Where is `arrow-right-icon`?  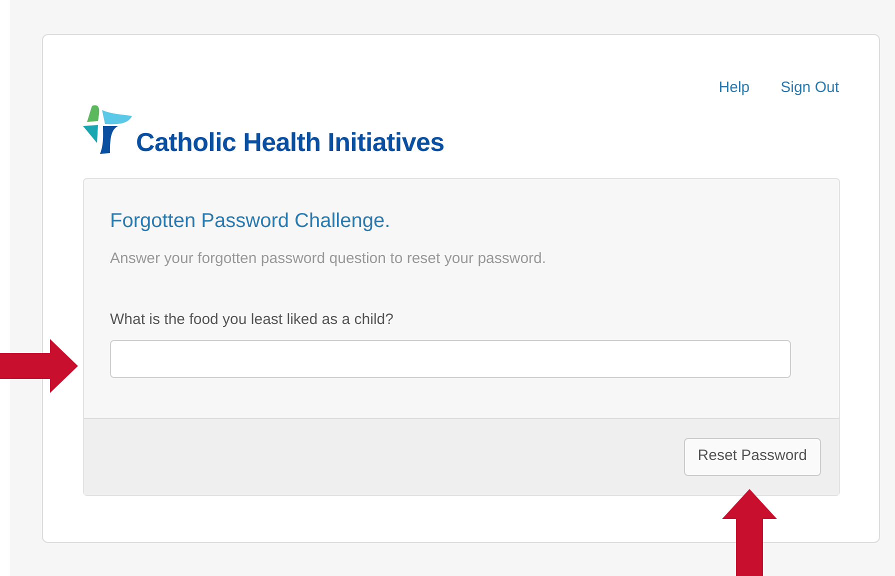
arrow-right-icon is located at coordinates (39, 366).